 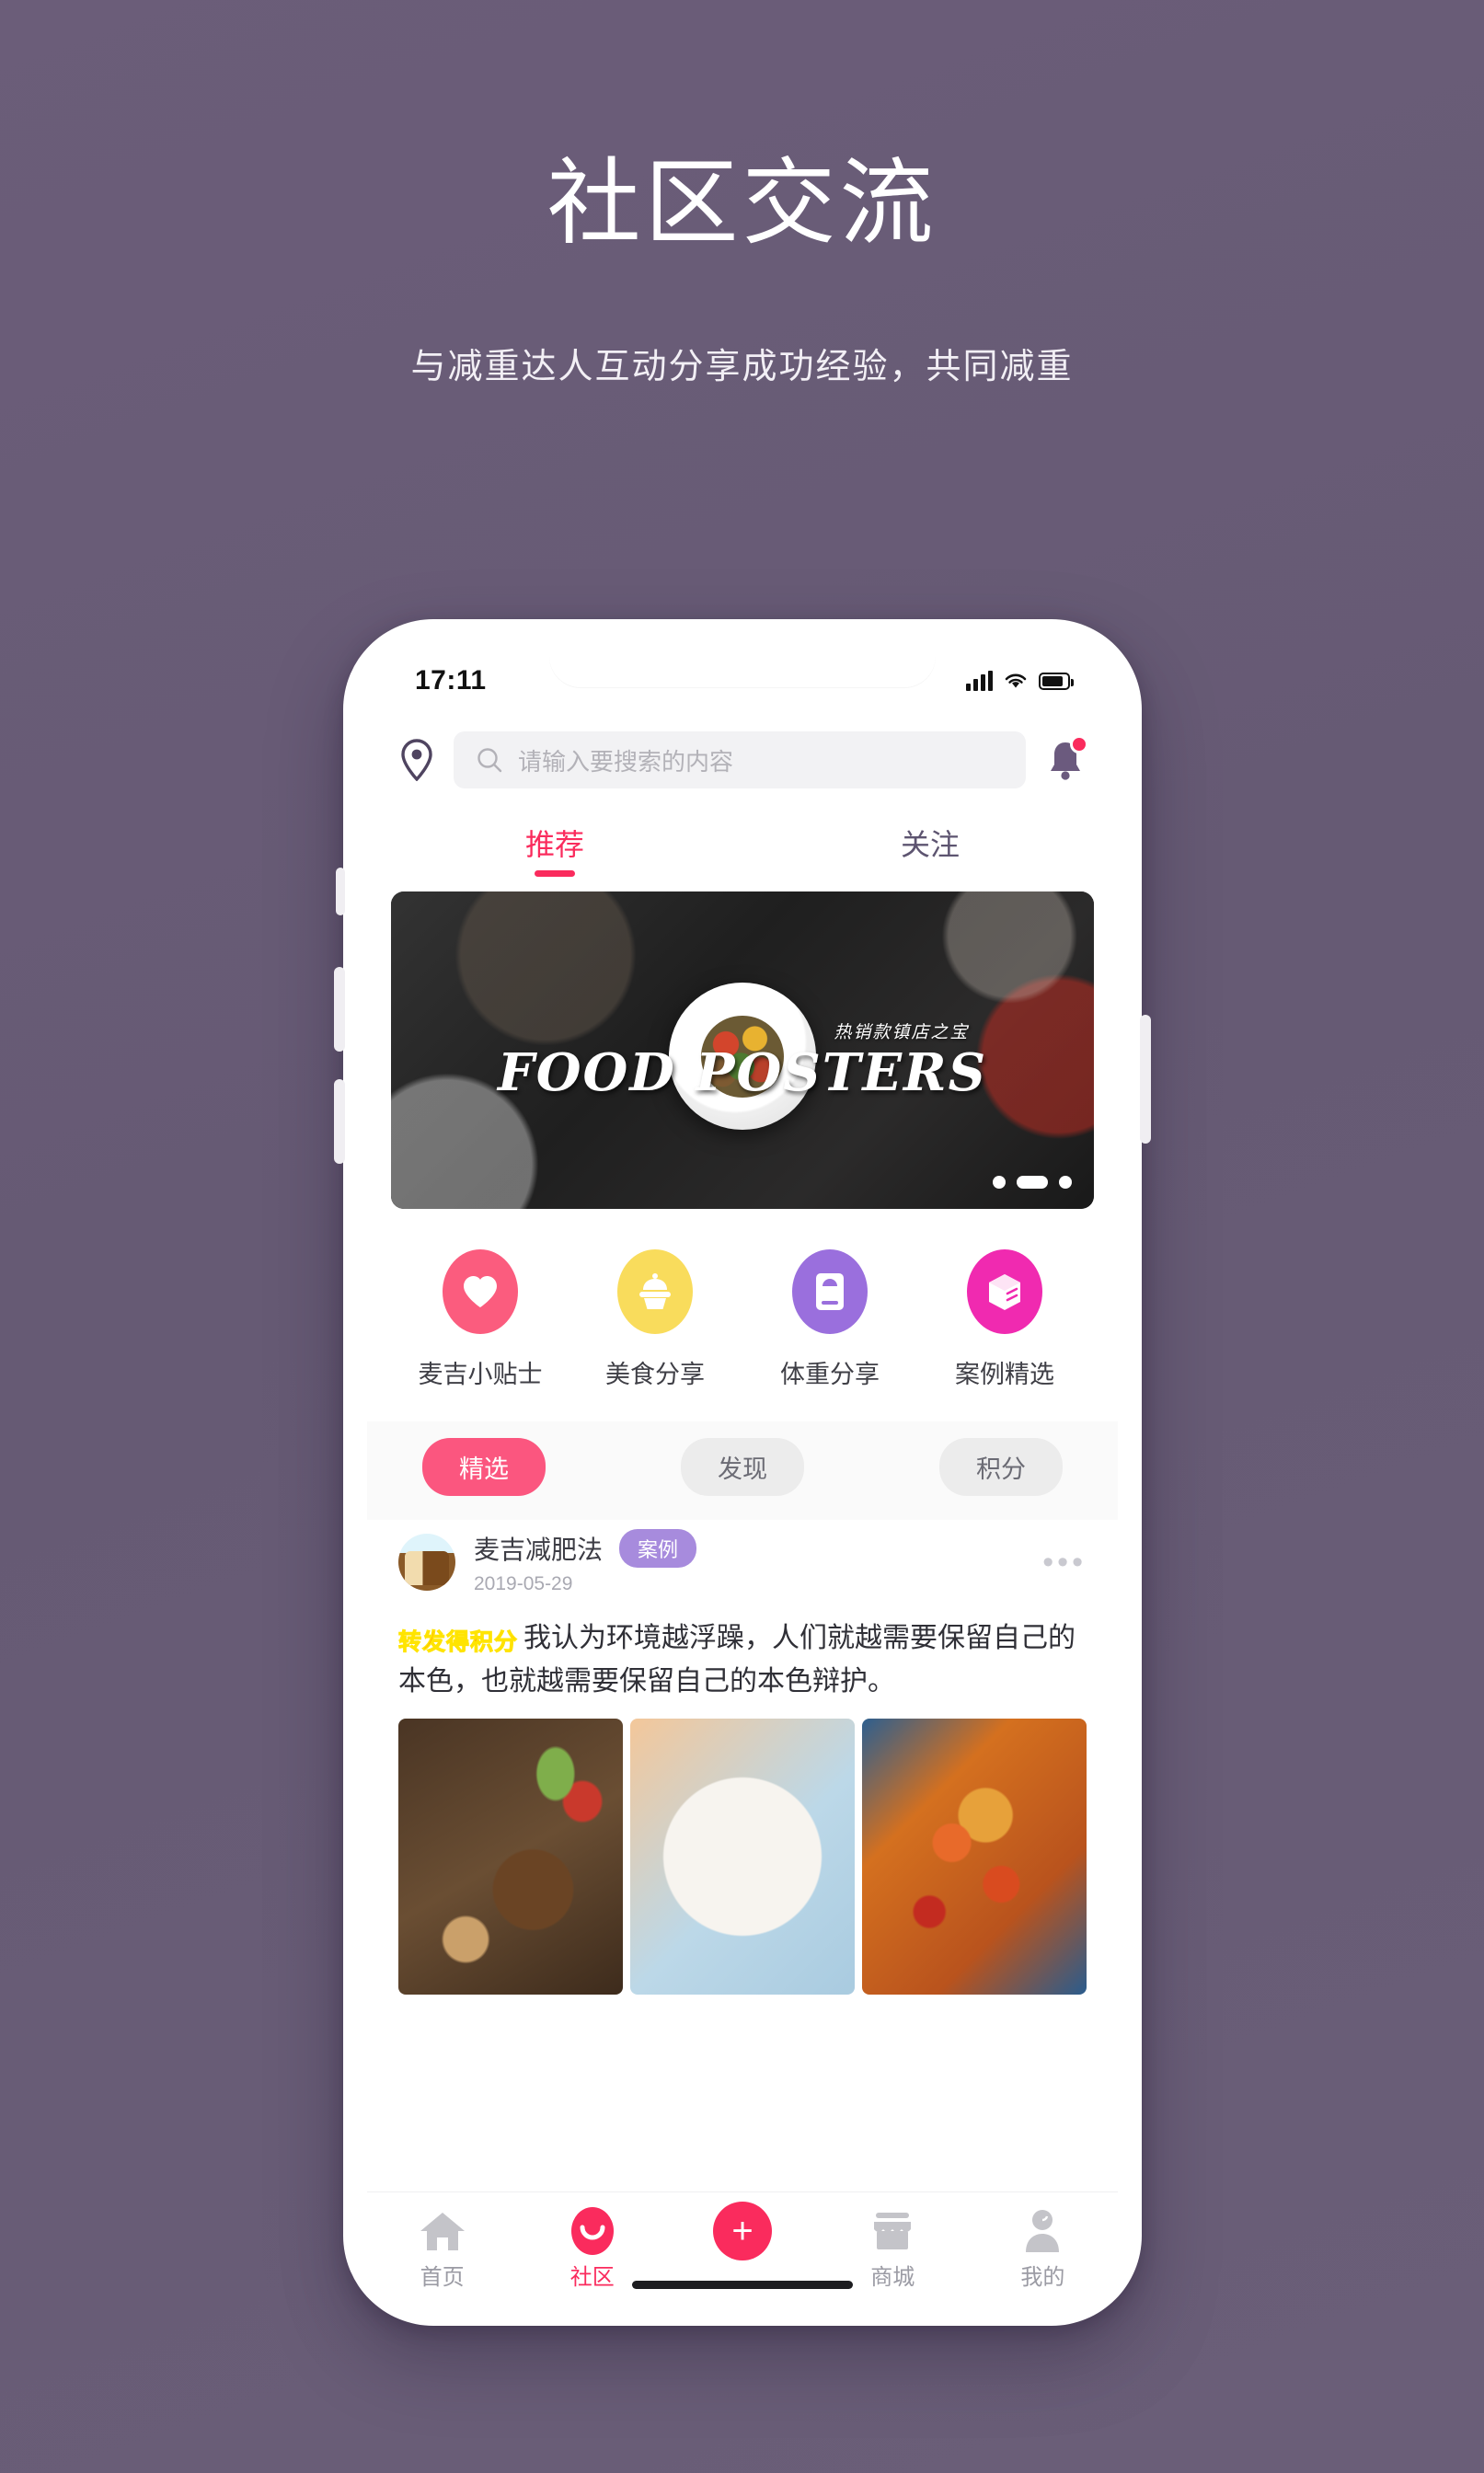 I want to click on post-header: 麦吉减肥法 案例 2019-05-29 •••, so click(x=742, y=1567).